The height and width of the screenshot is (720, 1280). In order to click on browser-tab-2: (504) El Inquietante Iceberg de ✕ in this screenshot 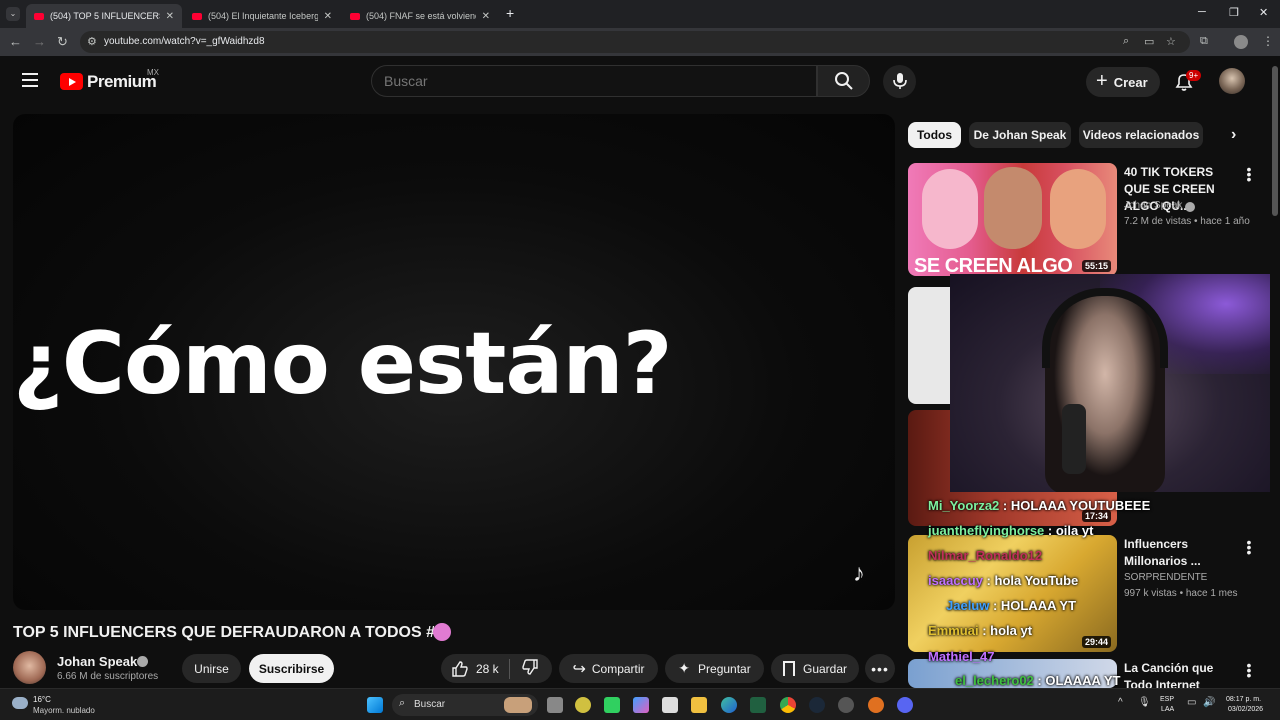, I will do `click(262, 16)`.